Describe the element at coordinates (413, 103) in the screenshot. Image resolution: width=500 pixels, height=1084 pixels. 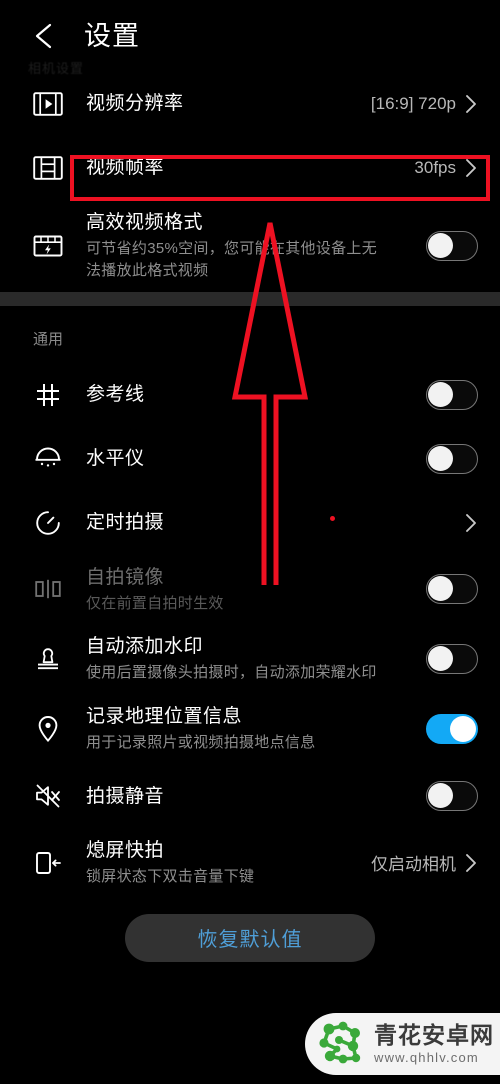
I see `row-value: [16:9] 720p` at that location.